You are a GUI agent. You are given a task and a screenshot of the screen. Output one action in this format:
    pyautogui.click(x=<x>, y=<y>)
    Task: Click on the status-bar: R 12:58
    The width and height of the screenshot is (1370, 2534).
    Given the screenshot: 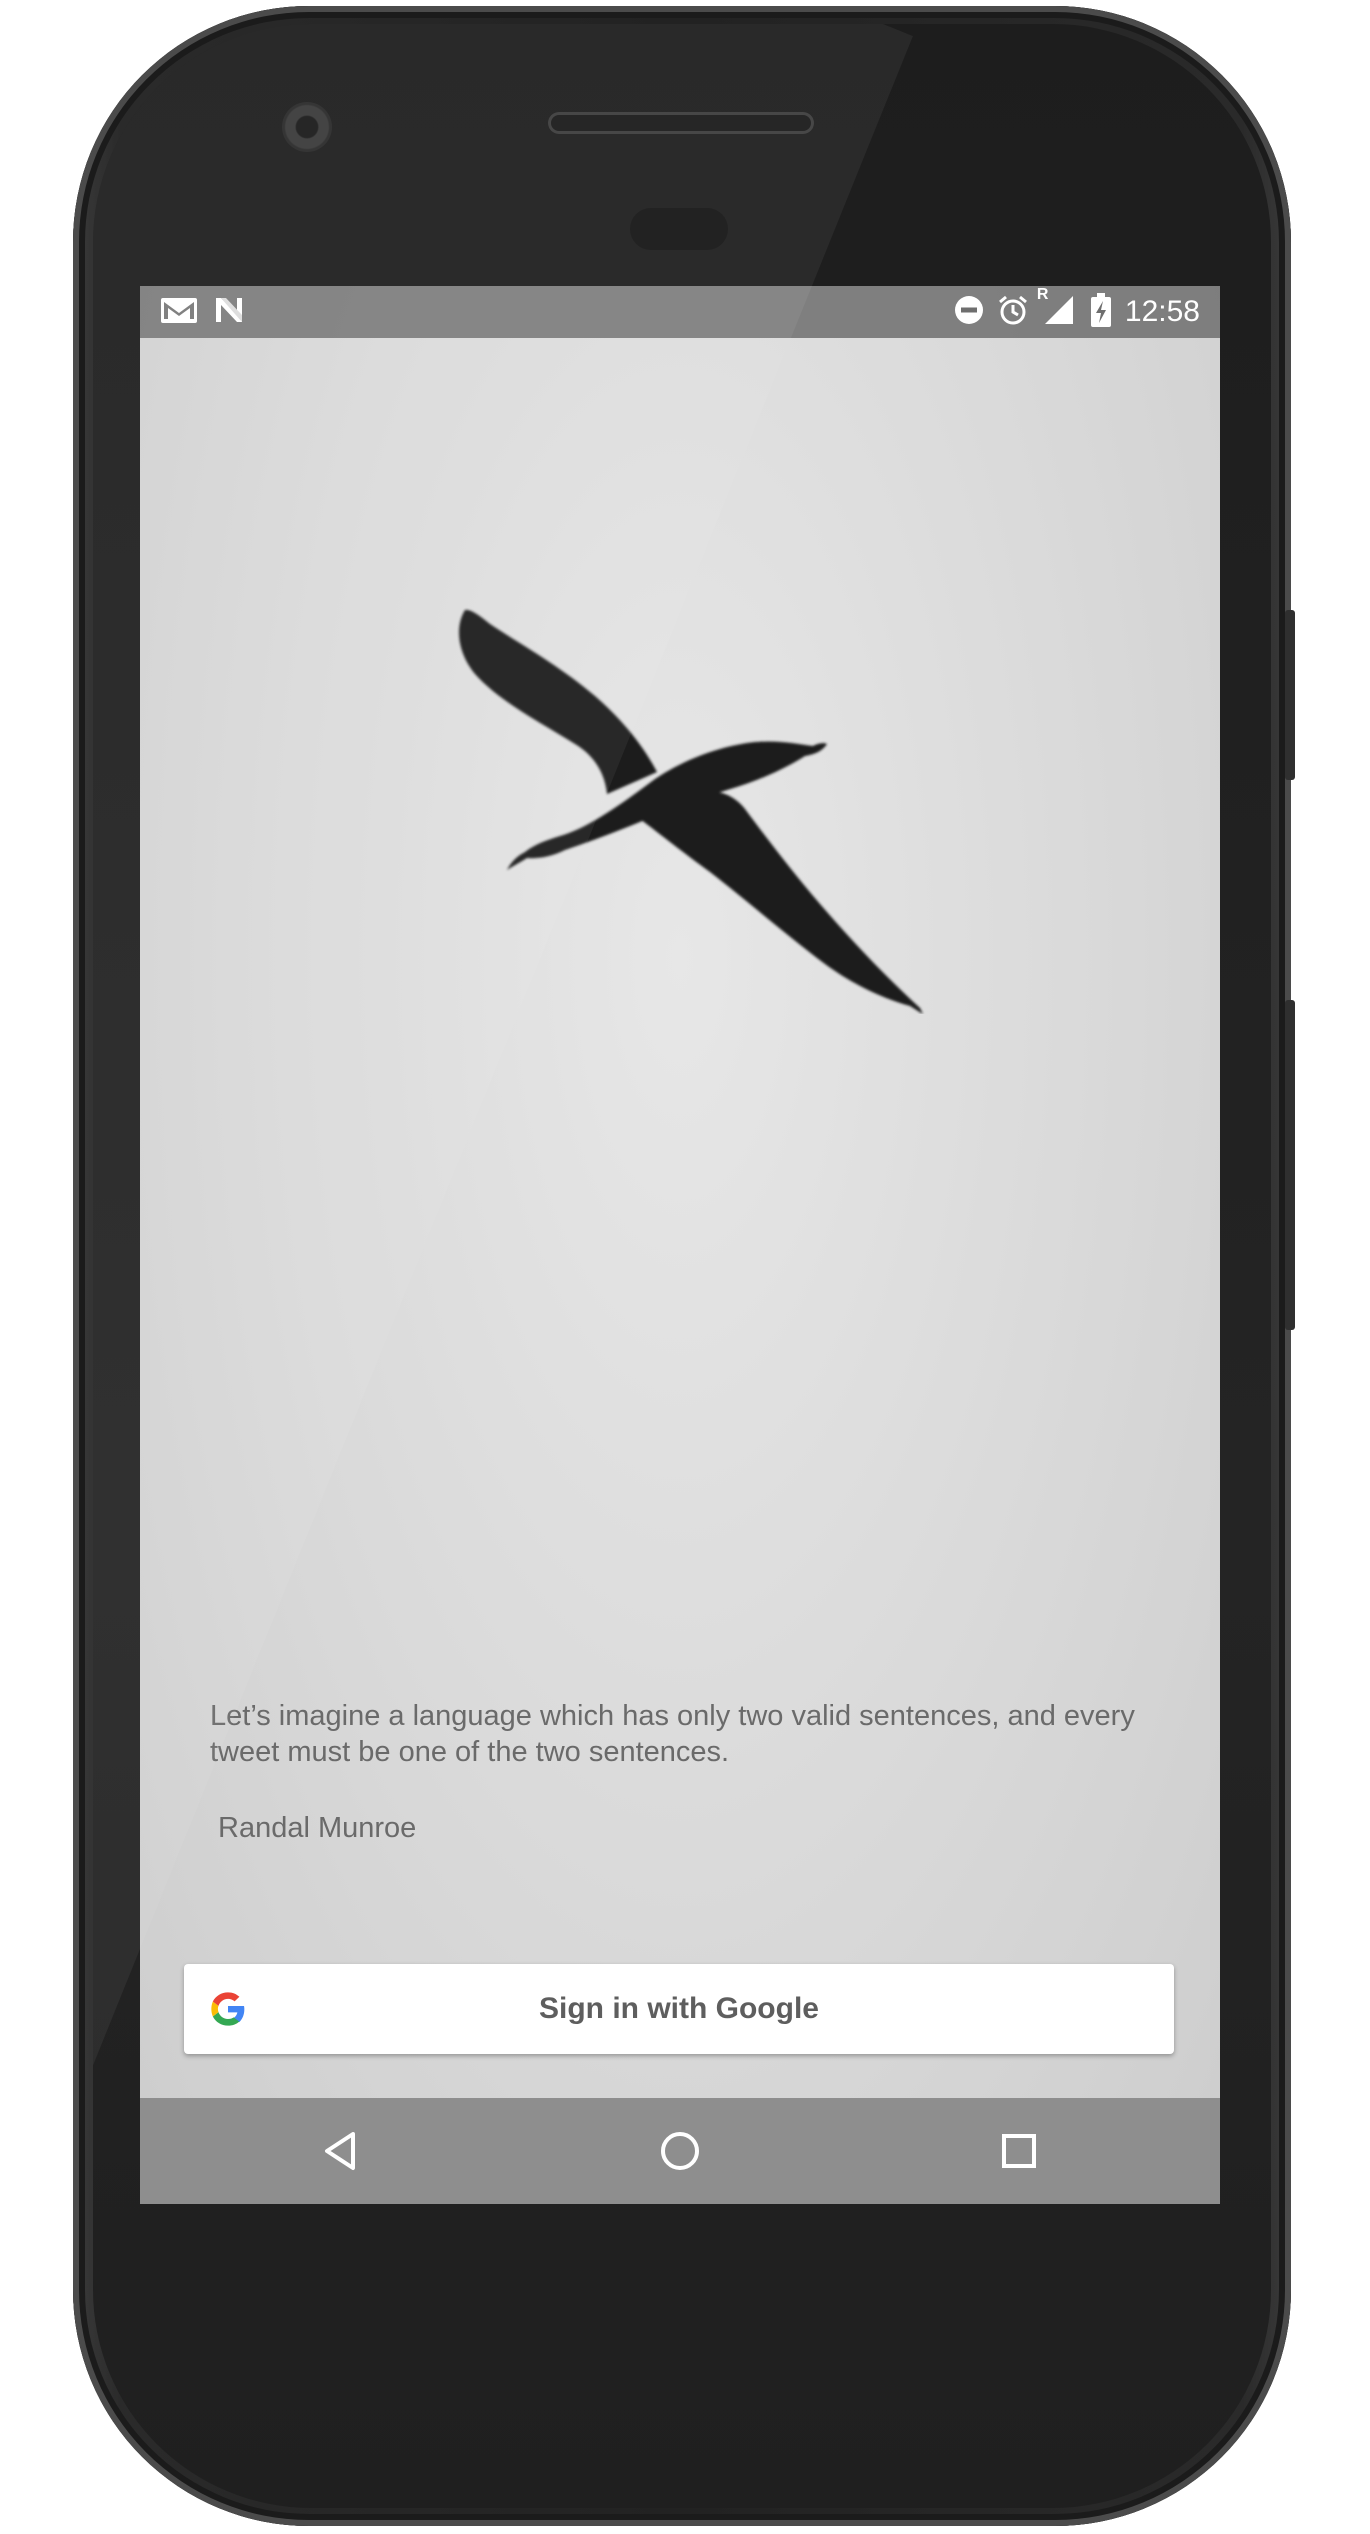 What is the action you would take?
    pyautogui.click(x=680, y=312)
    